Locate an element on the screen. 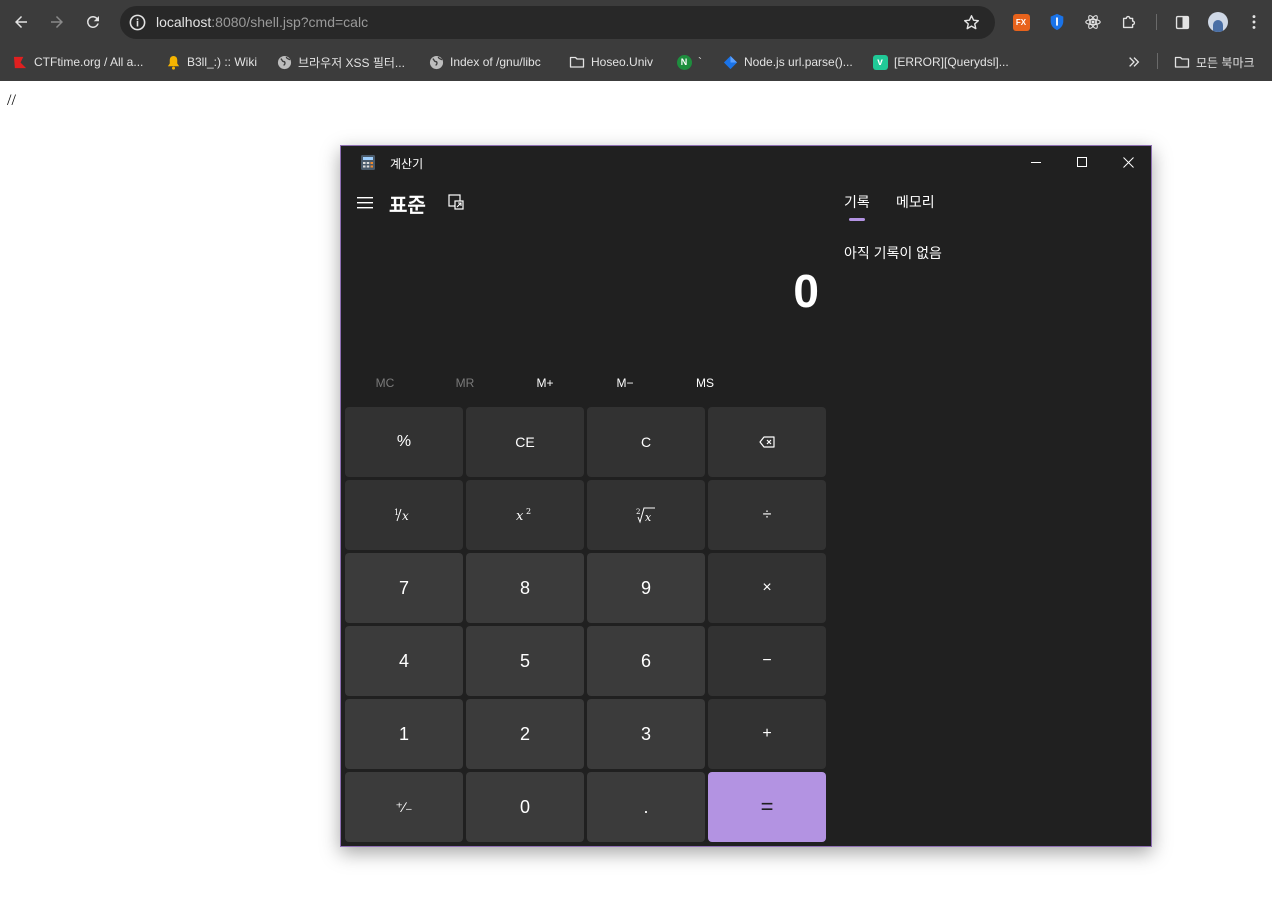 Image resolution: width=1272 pixels, height=917 pixels. tab-memory: 메모리 is located at coordinates (915, 202).